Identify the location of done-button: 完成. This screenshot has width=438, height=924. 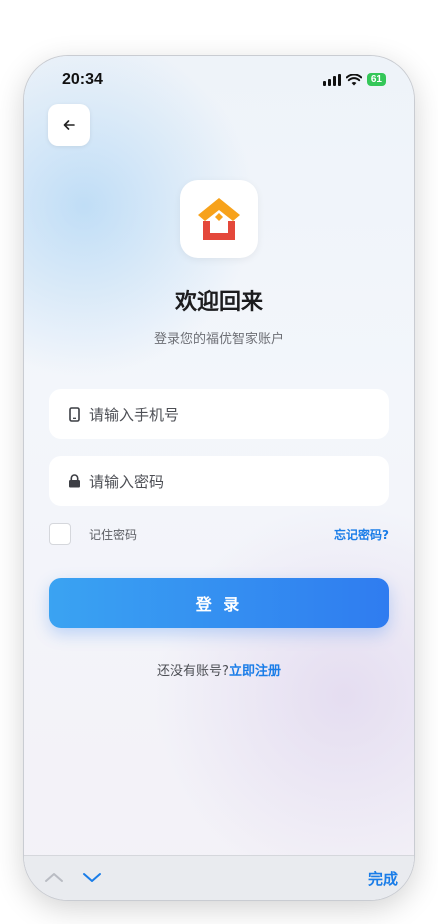
(383, 878).